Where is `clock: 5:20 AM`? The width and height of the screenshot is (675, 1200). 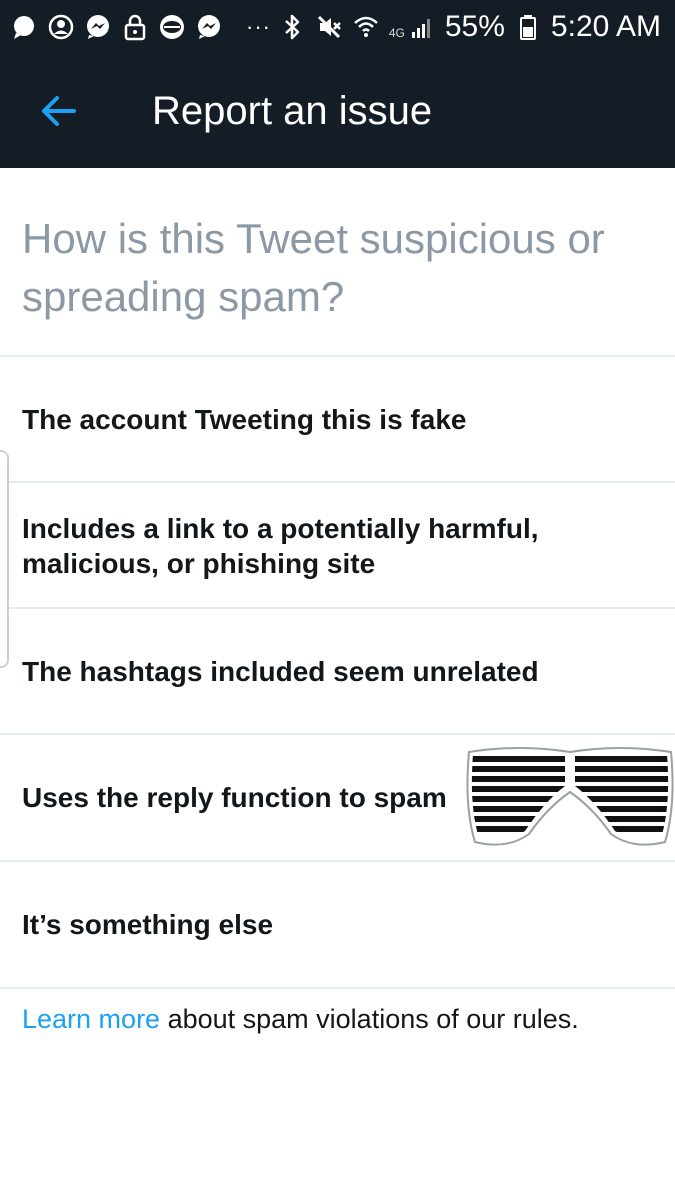 clock: 5:20 AM is located at coordinates (605, 26).